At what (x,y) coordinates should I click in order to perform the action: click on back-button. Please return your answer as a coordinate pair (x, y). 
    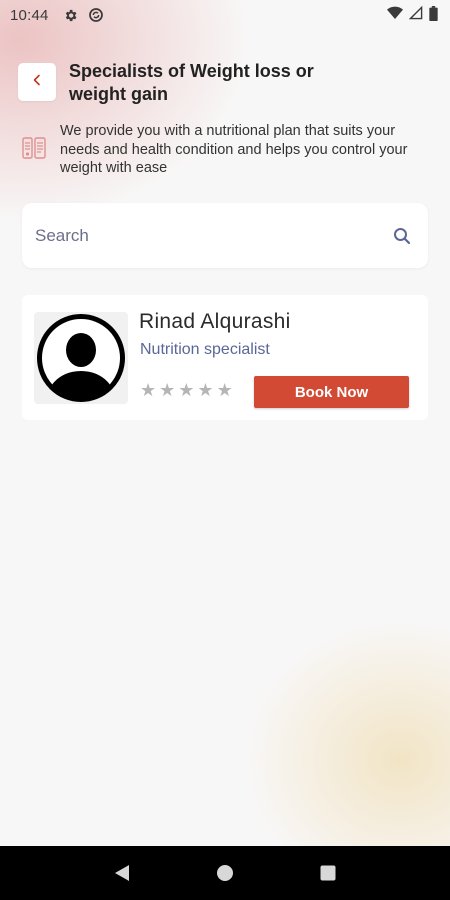
    Looking at the image, I should click on (37, 82).